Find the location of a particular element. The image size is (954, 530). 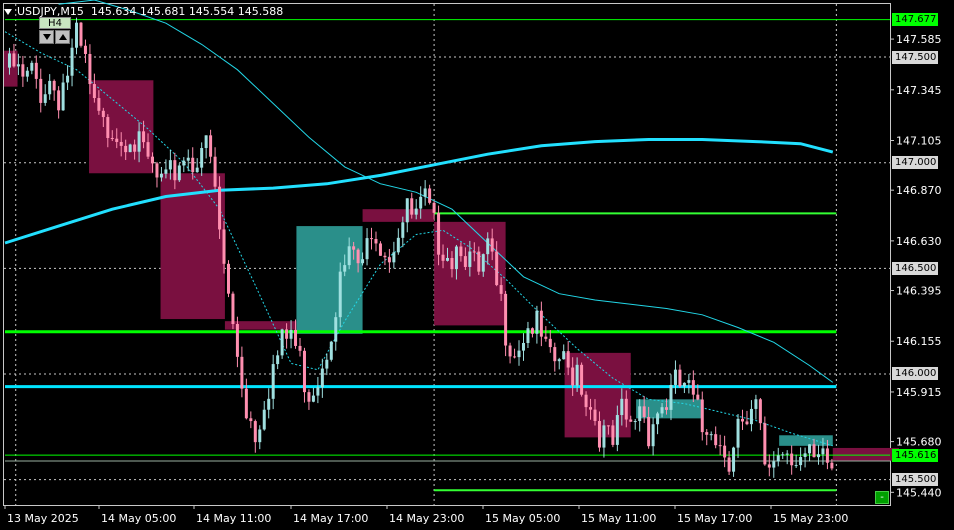

timeframe-up-button is located at coordinates (62, 37).